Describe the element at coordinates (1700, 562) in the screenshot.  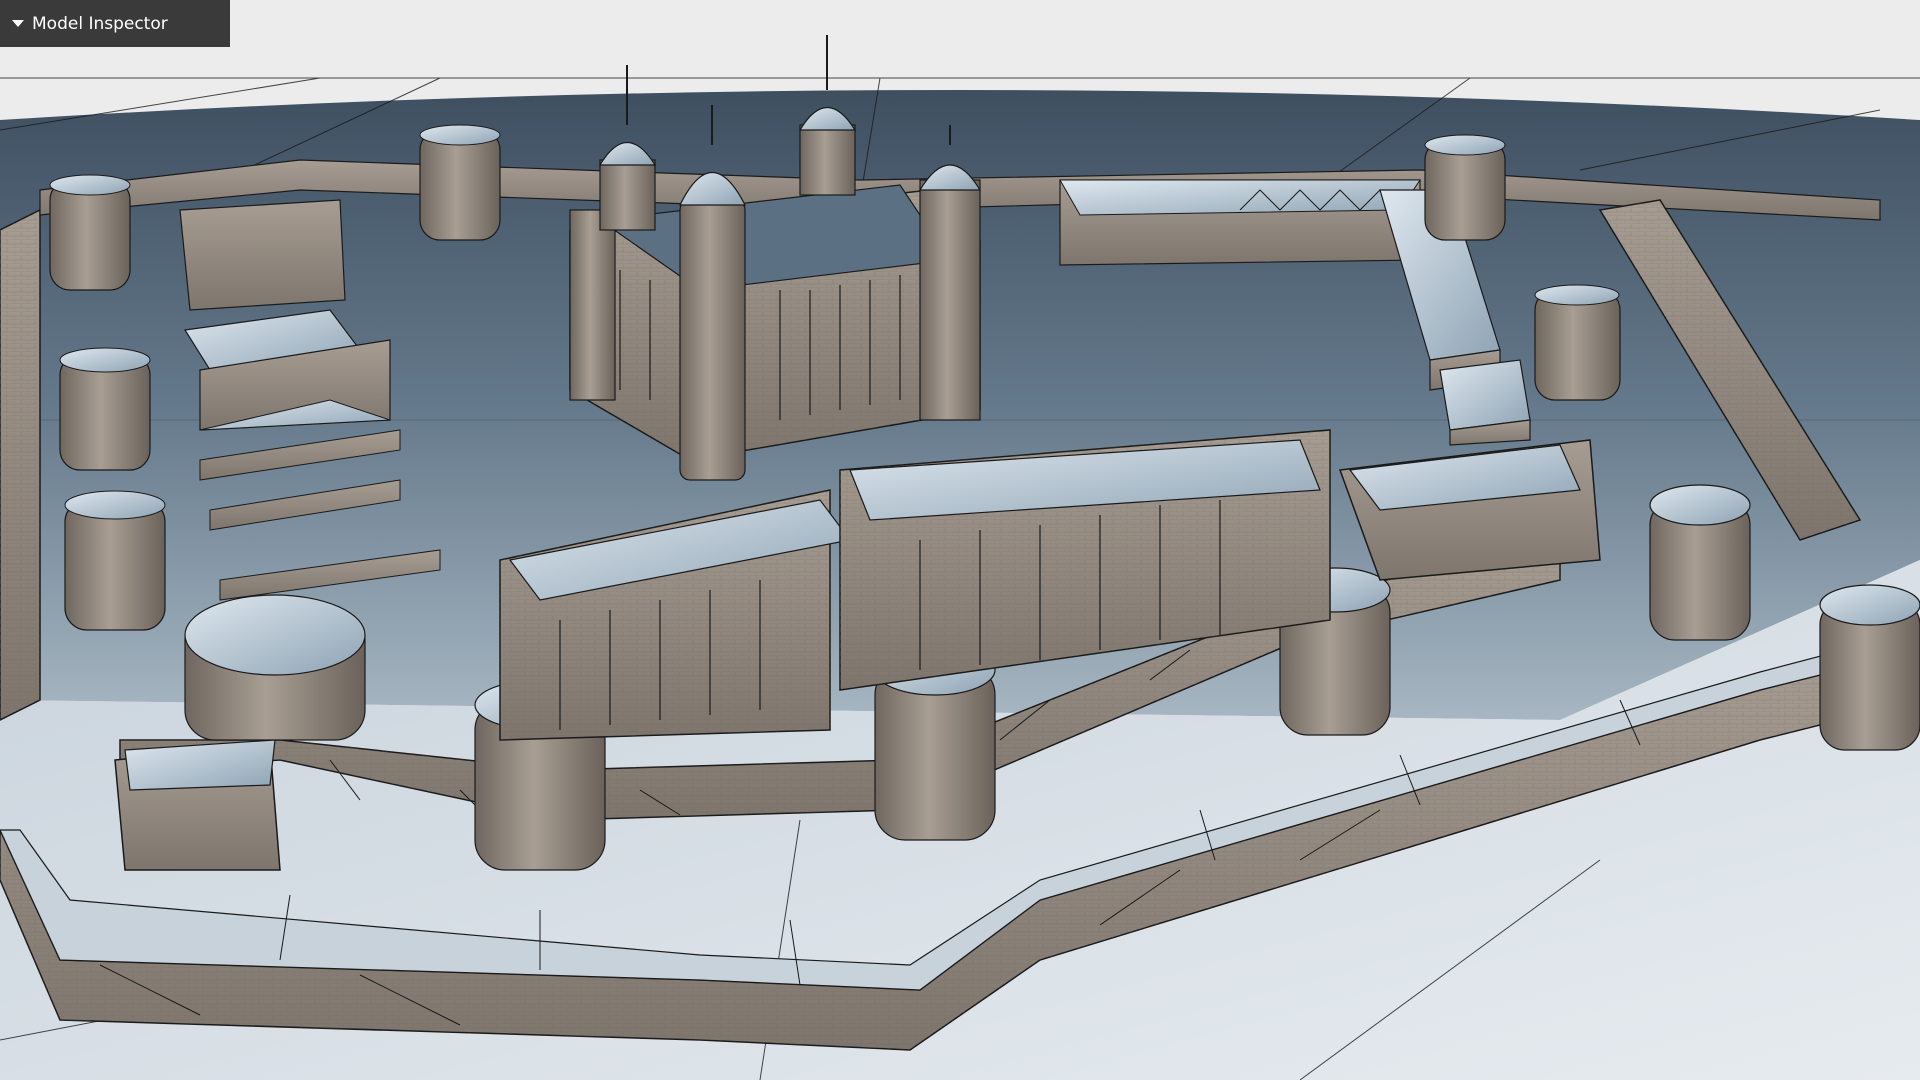
I see `tower-salt` at that location.